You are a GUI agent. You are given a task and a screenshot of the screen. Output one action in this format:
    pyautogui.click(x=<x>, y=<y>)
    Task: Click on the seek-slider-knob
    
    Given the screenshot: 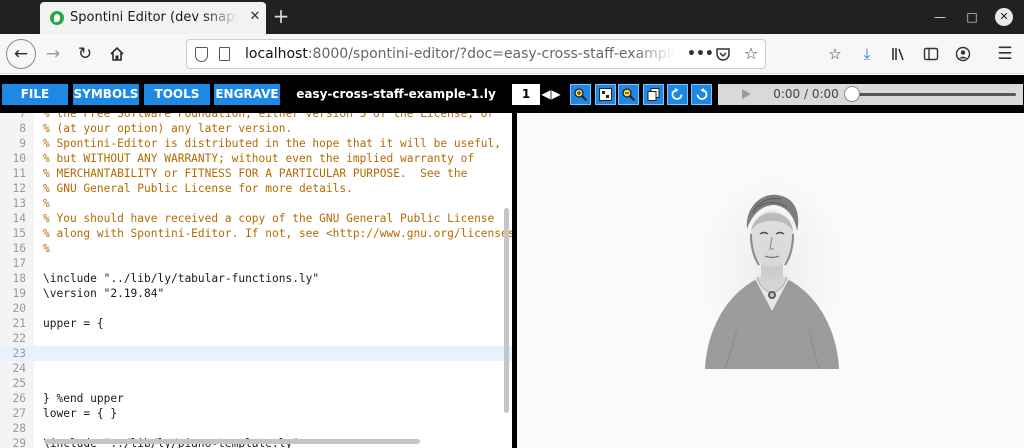 What is the action you would take?
    pyautogui.click(x=852, y=94)
    